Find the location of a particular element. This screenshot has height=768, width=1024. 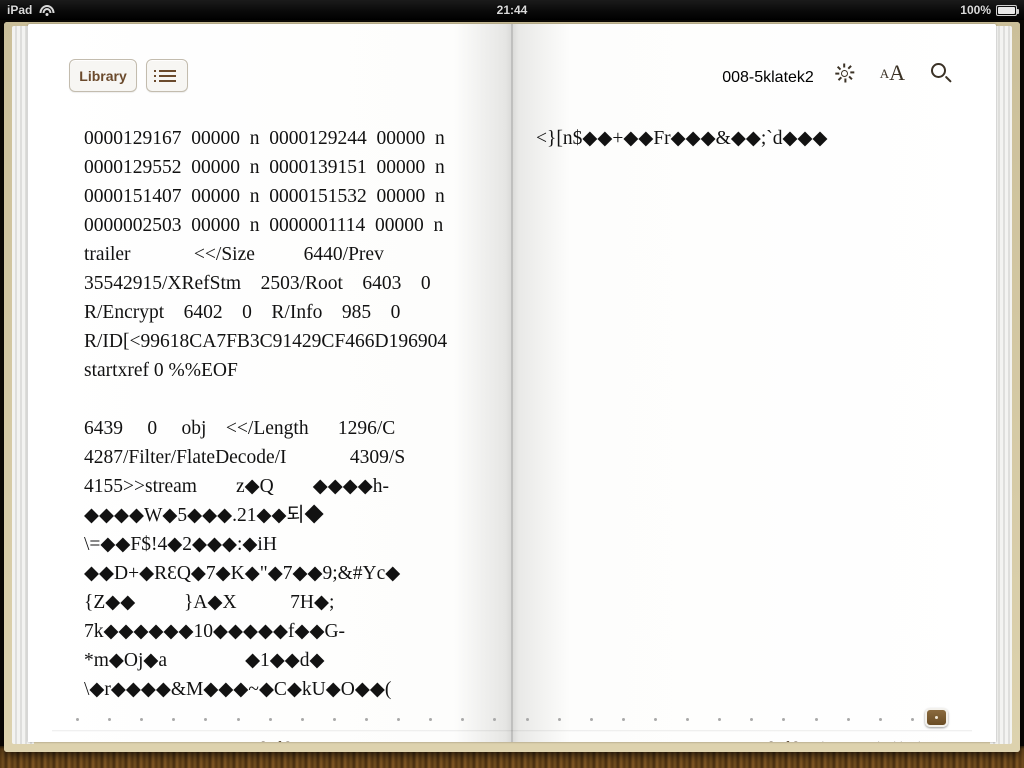

reader-toolbar: Library 008-5klatek2 A A is located at coordinates (512, 58).